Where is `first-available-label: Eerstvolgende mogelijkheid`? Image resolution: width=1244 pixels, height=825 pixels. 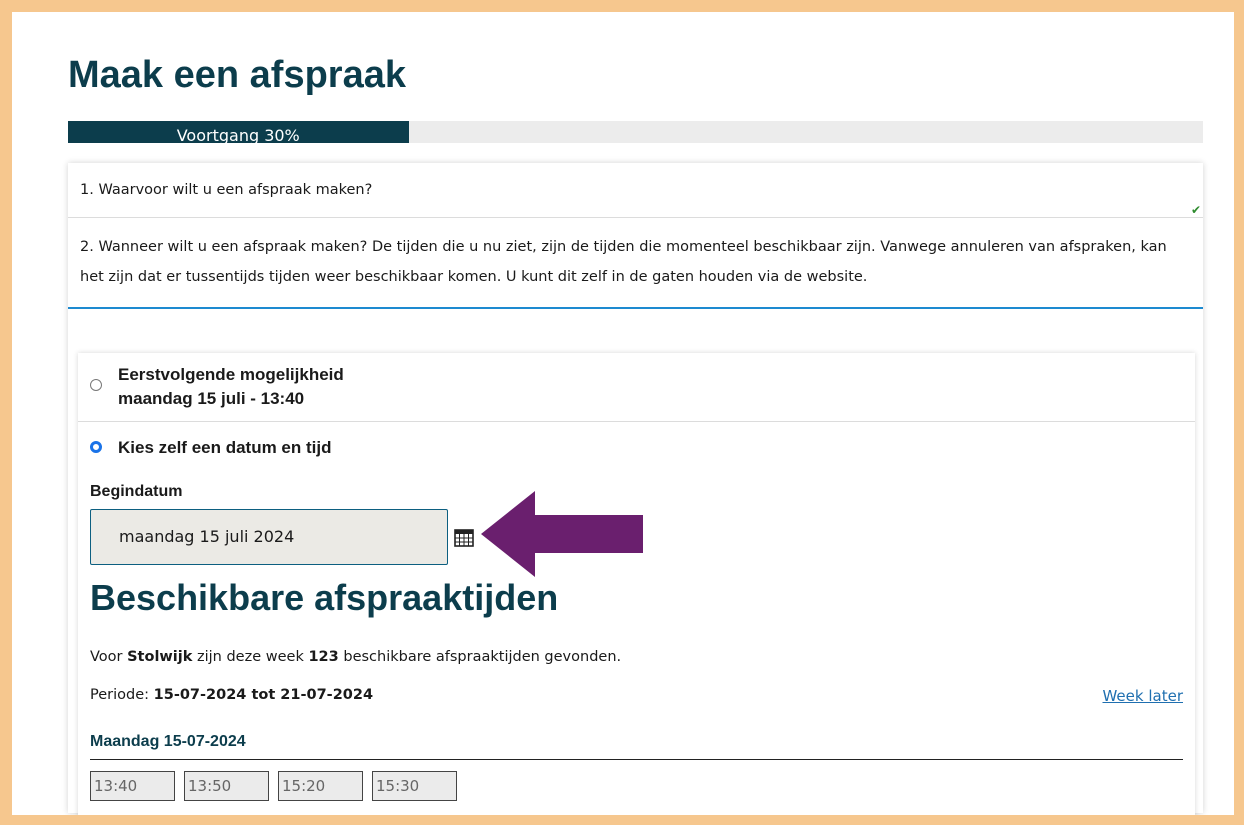 first-available-label: Eerstvolgende mogelijkheid is located at coordinates (231, 374).